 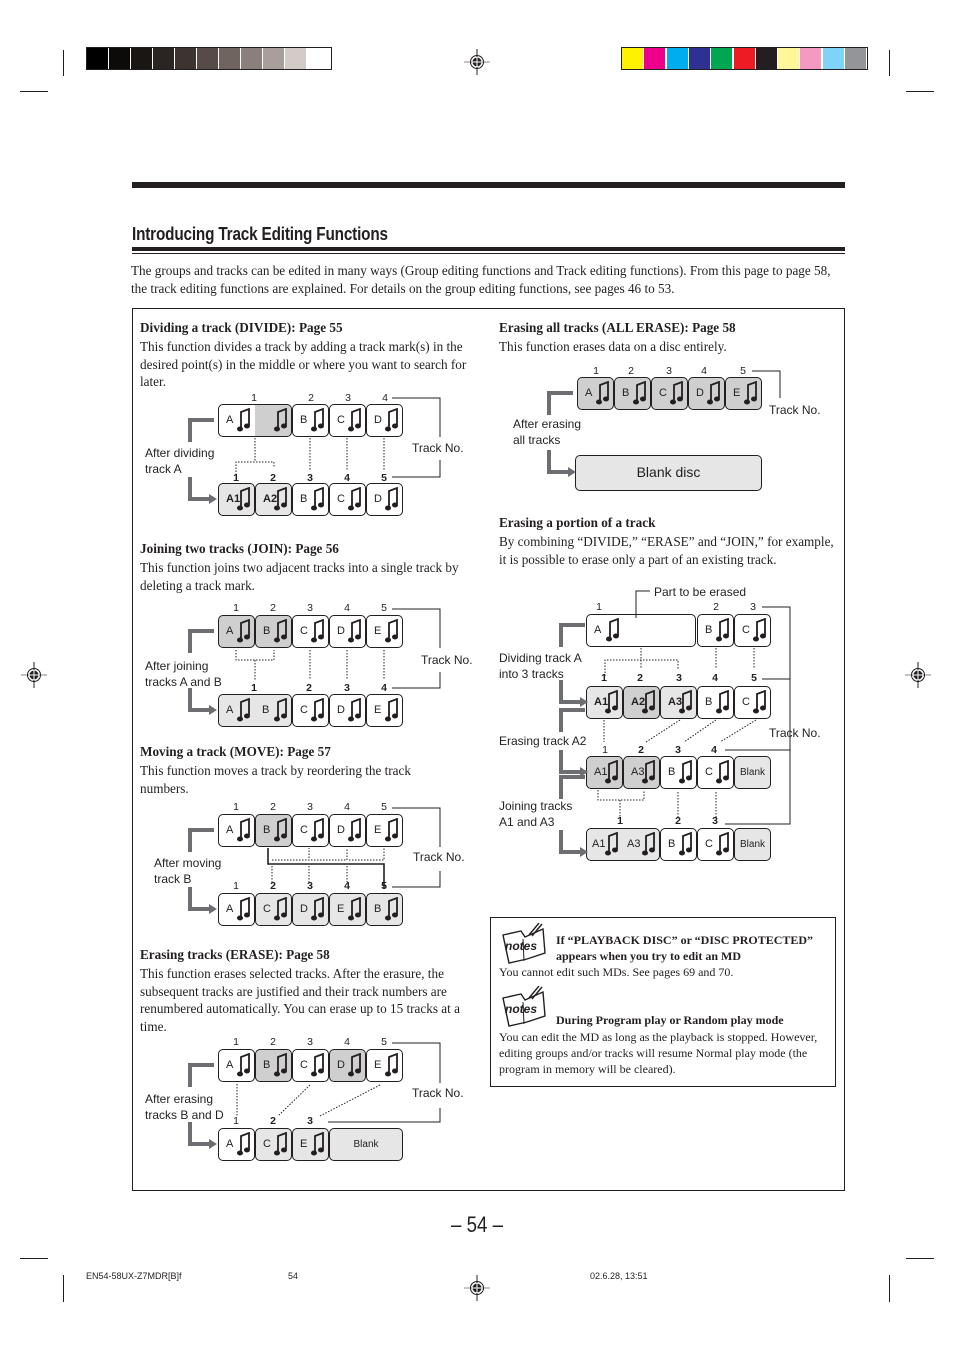 What do you see at coordinates (488, 249) in the screenshot?
I see `title-rule` at bounding box center [488, 249].